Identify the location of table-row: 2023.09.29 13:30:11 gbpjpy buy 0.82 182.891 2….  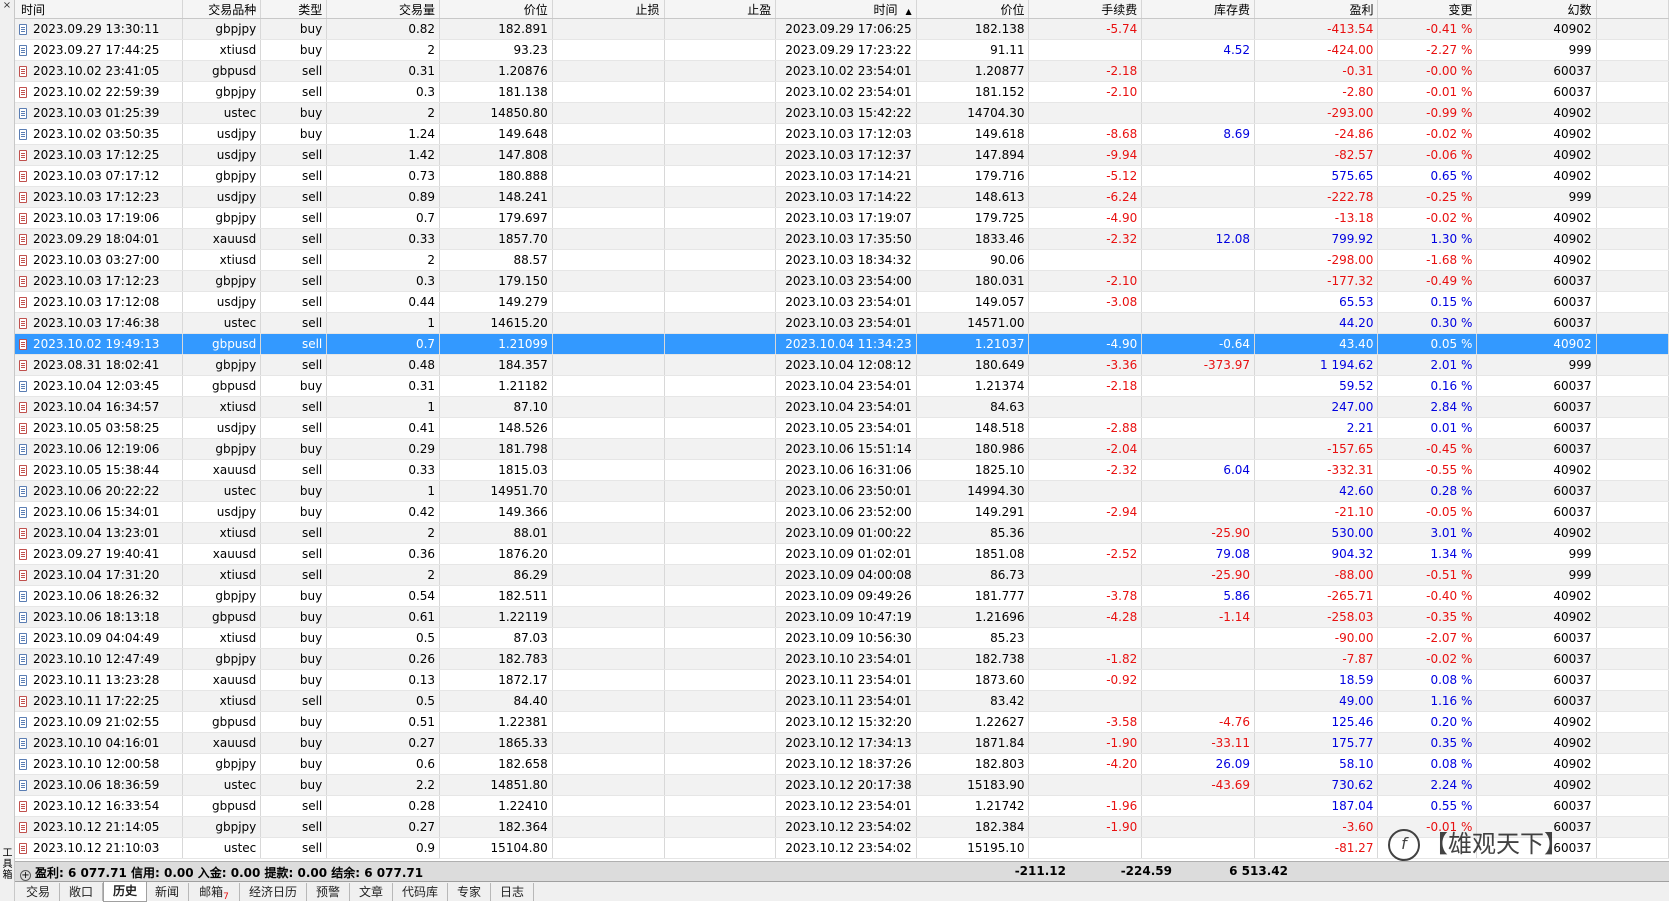
(842, 29).